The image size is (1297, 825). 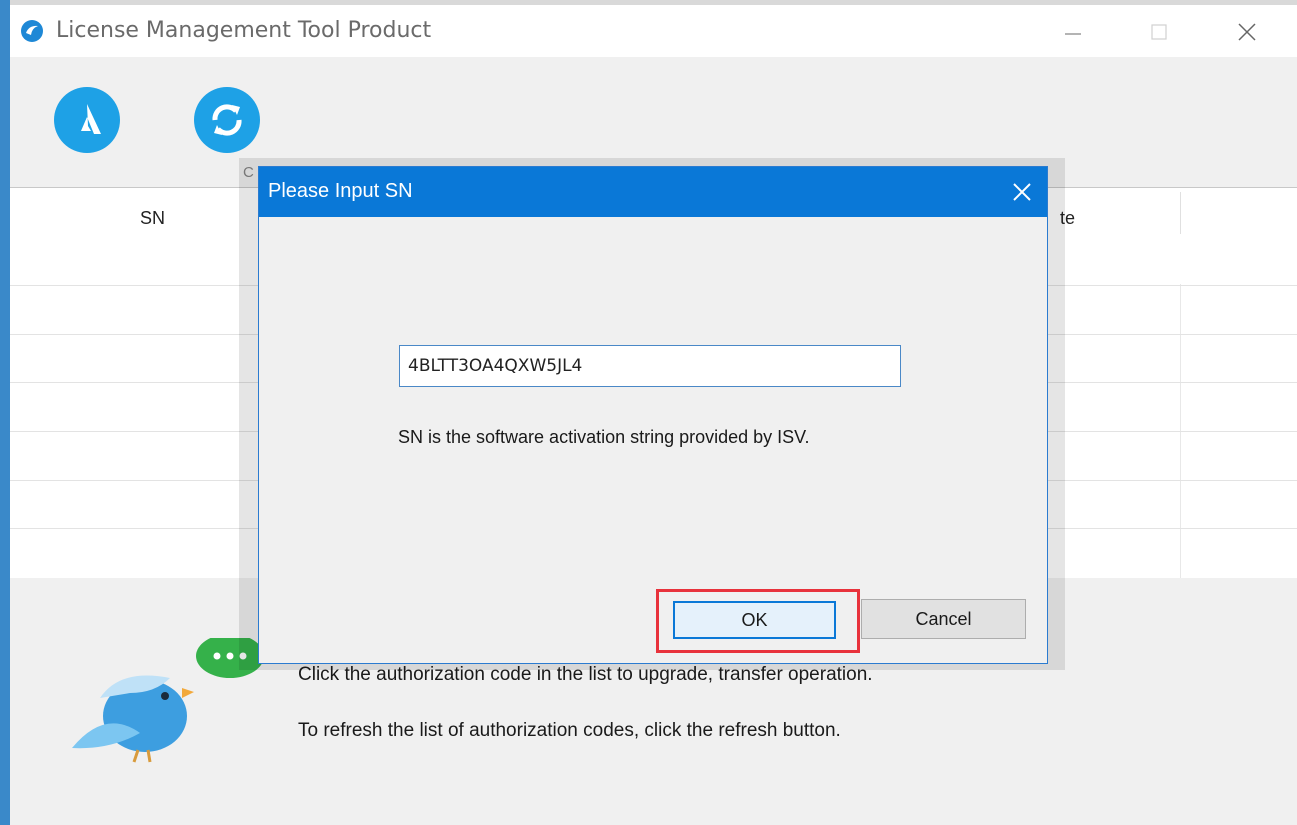 I want to click on title-bar: License Management Tool Product, so click(x=653, y=31).